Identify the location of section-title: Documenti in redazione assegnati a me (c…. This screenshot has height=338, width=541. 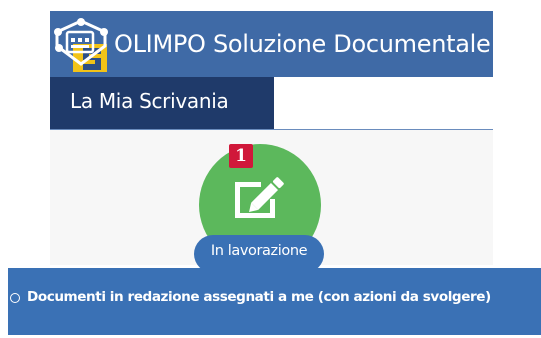
(259, 297).